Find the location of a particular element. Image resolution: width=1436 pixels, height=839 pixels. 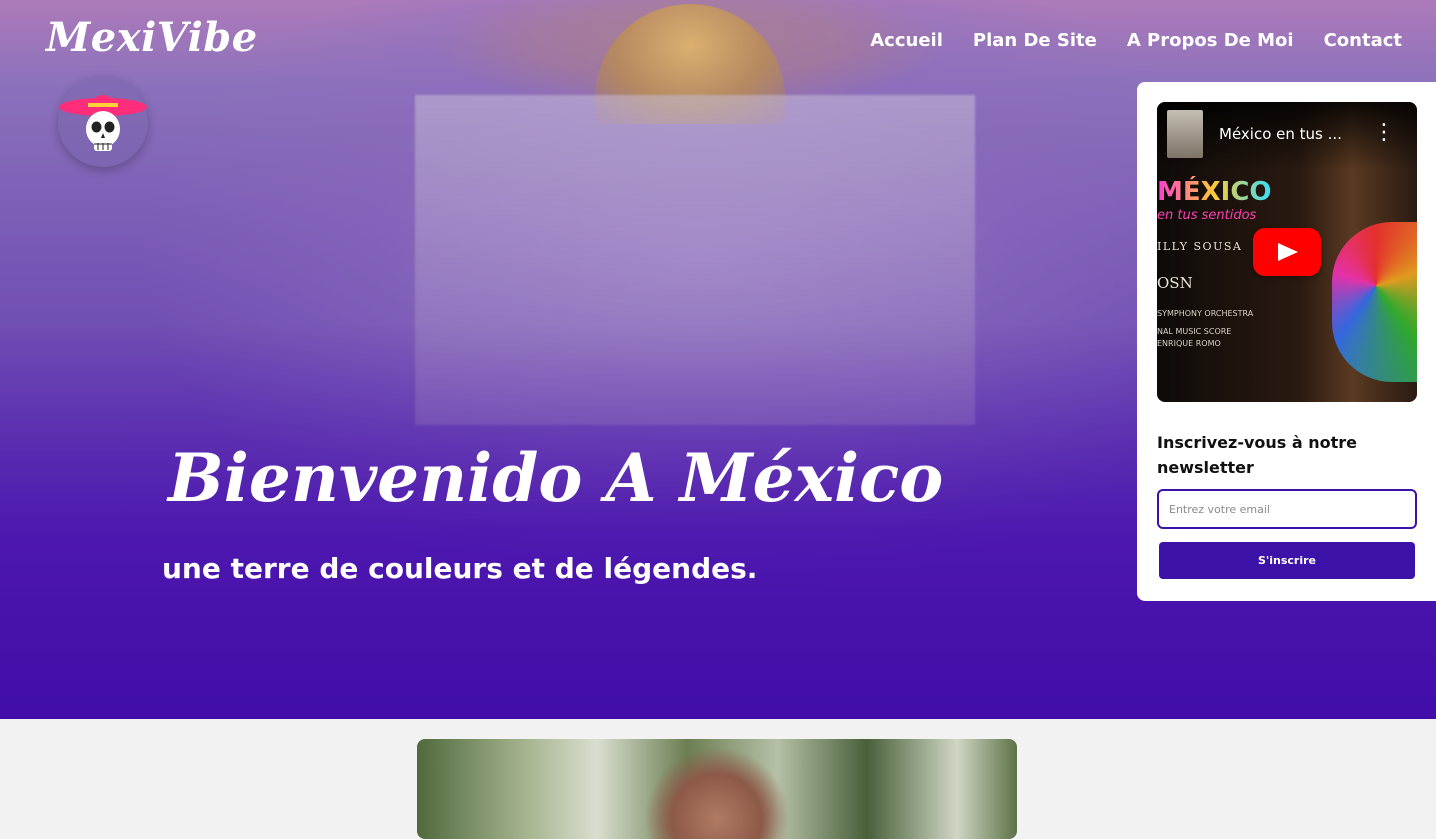

sombrero-skull-icon is located at coordinates (103, 122).